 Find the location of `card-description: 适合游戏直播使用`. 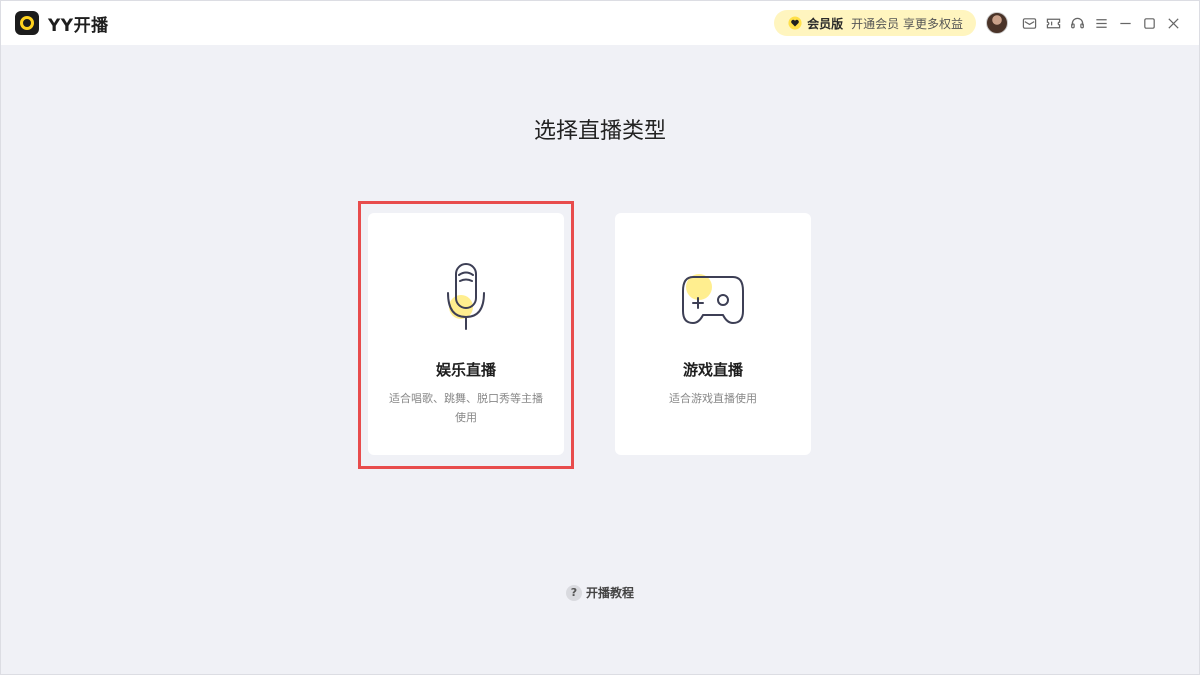

card-description: 适合游戏直播使用 is located at coordinates (713, 398).